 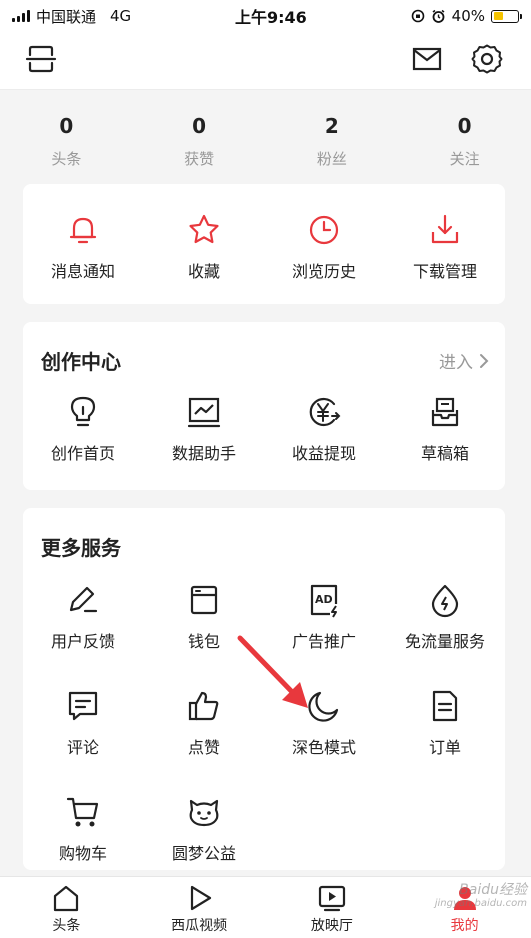 What do you see at coordinates (204, 429) in the screenshot?
I see `creation-data-assistant: 数据助手` at bounding box center [204, 429].